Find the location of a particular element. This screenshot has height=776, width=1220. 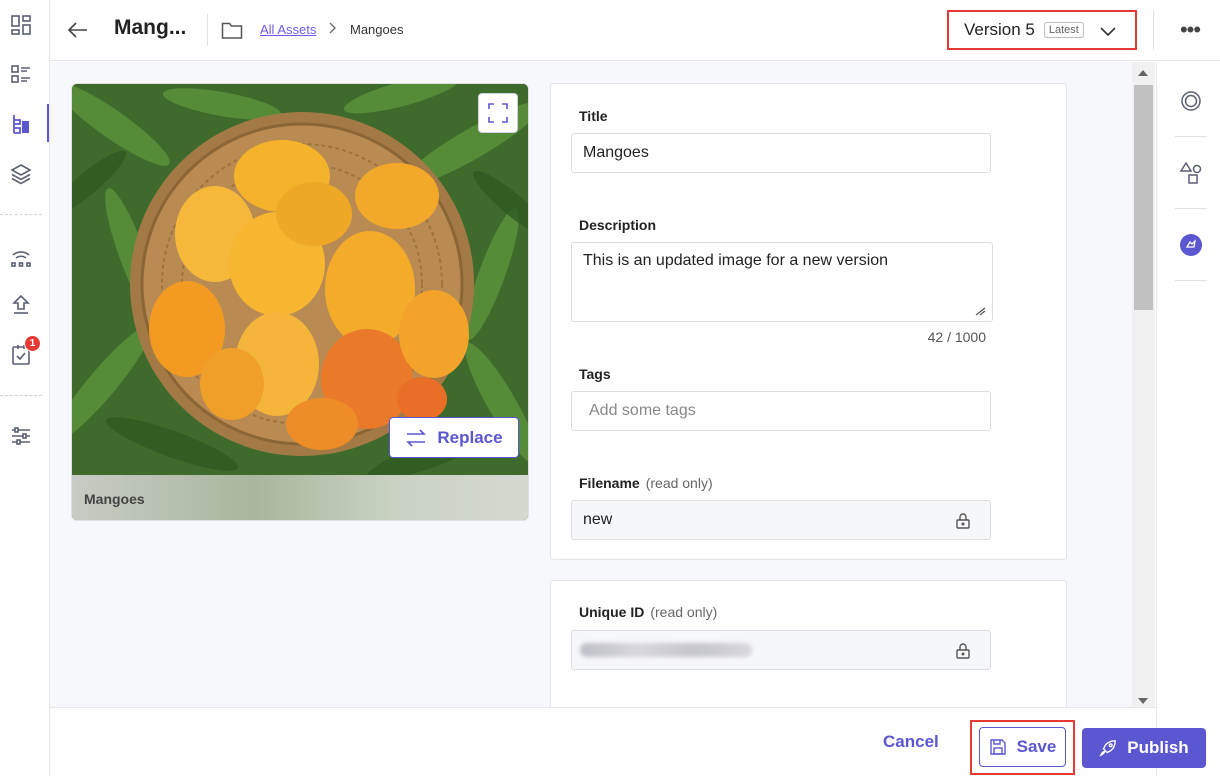

vertical-scrollbar is located at coordinates (1143, 384).